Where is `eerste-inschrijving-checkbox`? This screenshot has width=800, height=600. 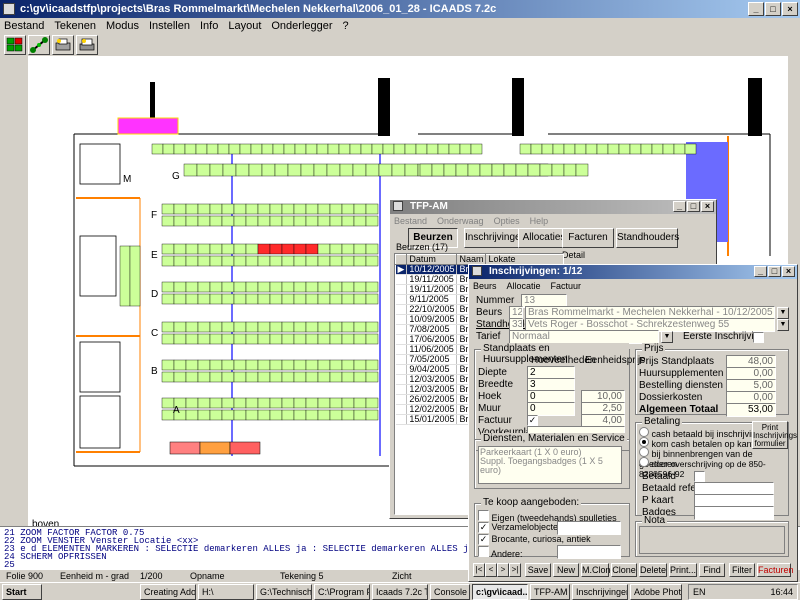
eerste-inschrijving-checkbox is located at coordinates (758, 337).